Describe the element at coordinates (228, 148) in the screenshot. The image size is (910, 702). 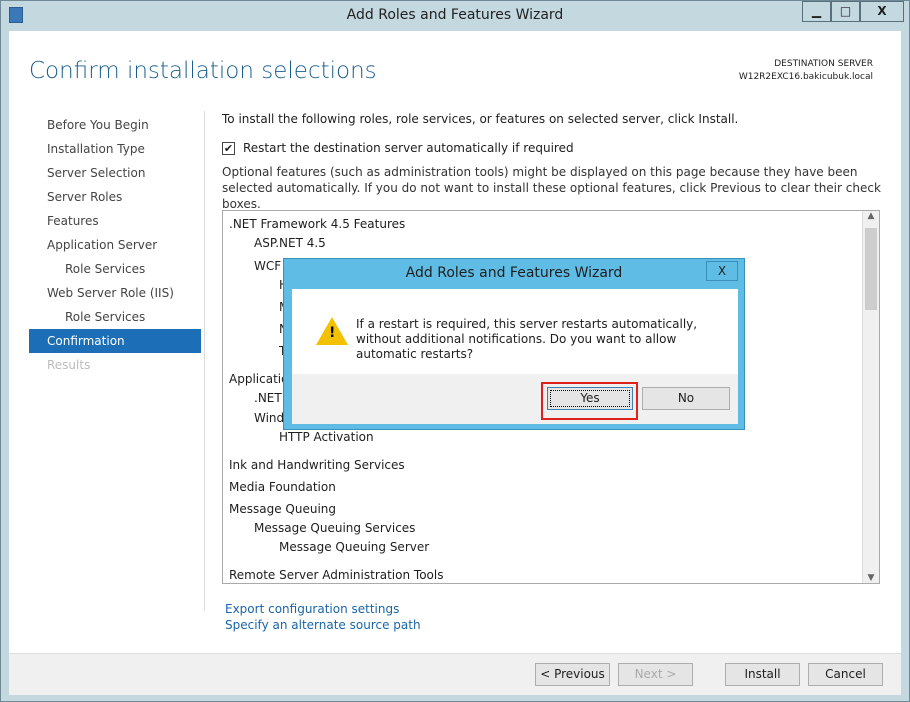
I see `checkbox-checked-icon: ✔` at that location.